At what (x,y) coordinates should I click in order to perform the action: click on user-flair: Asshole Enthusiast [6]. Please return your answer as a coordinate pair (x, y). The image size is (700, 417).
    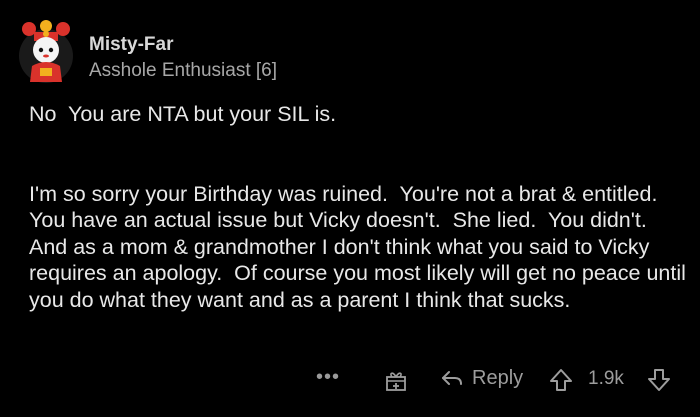
    Looking at the image, I should click on (183, 70).